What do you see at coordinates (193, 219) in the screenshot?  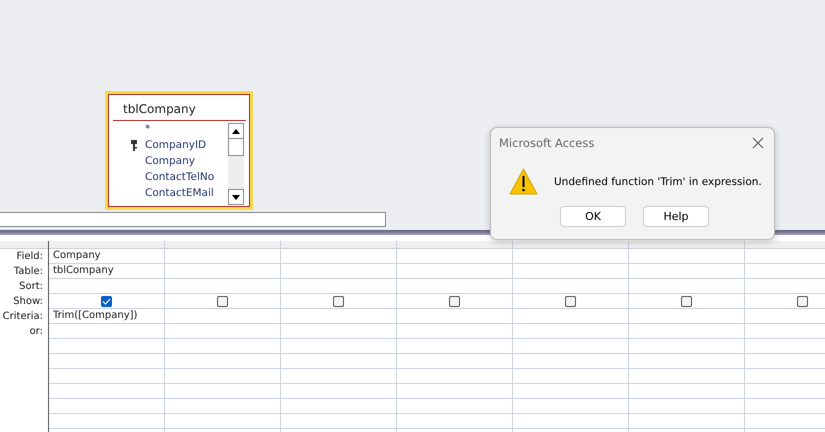 I see `horizontal-scrollbar` at bounding box center [193, 219].